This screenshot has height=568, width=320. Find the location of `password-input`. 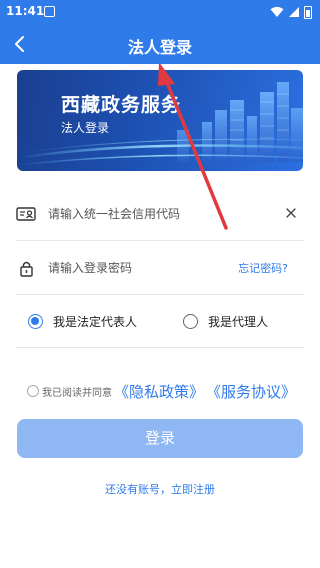

password-input is located at coordinates (148, 268).